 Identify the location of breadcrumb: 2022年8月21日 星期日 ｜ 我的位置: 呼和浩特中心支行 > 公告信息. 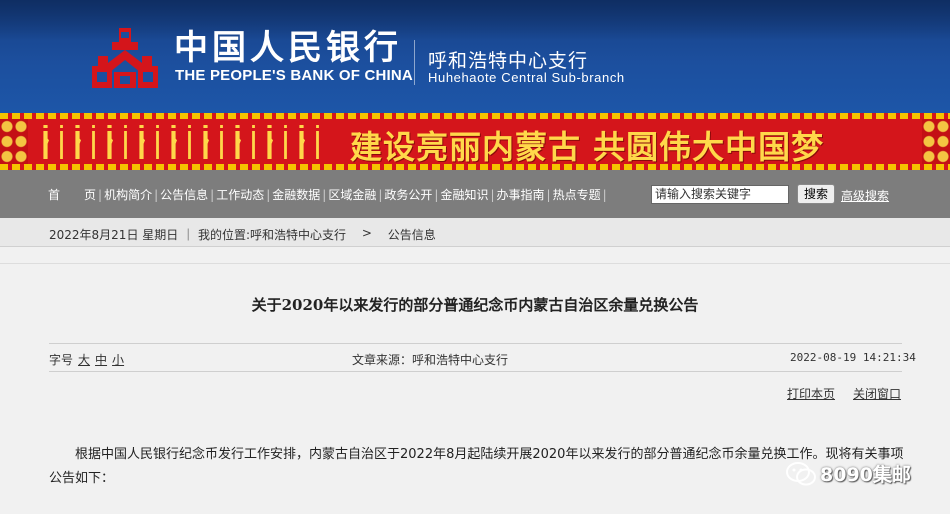
(242, 234).